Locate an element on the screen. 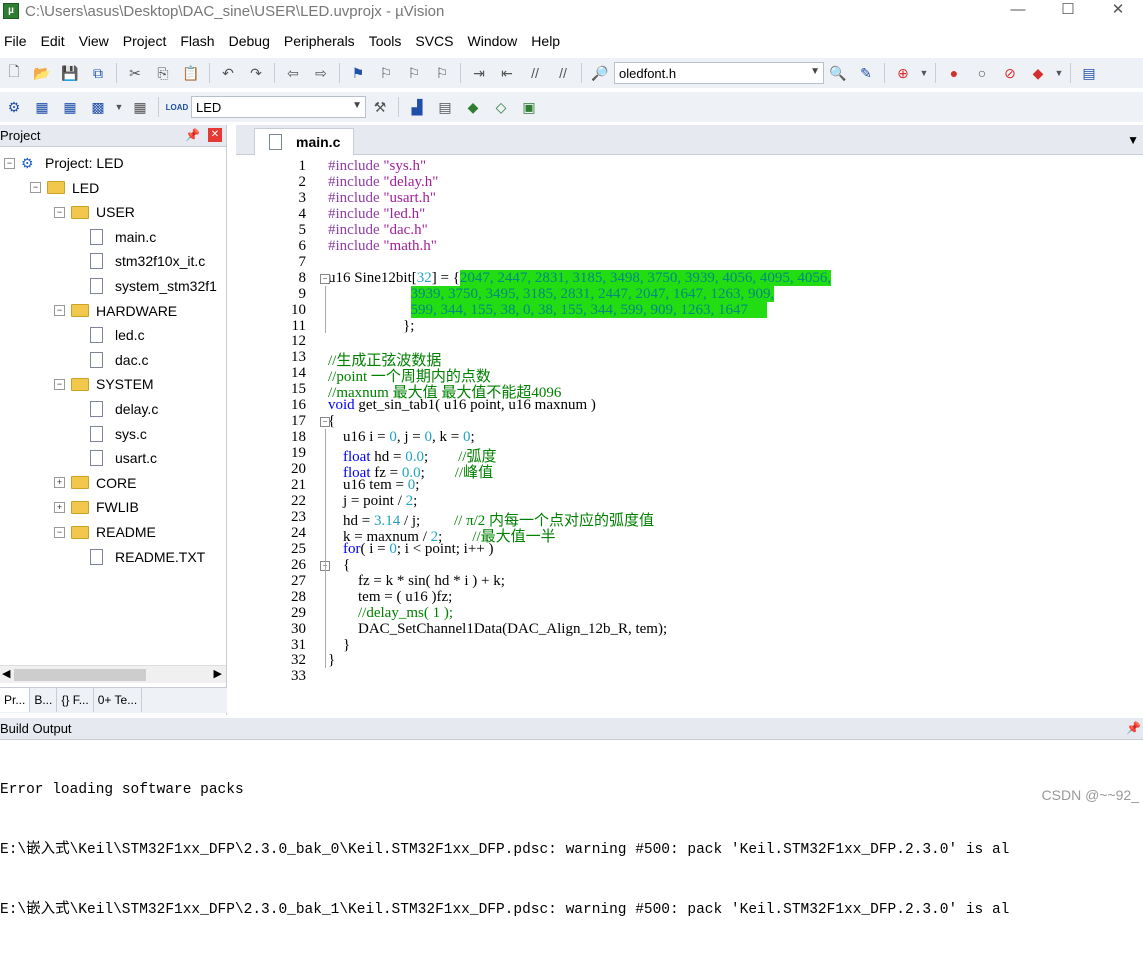 The height and width of the screenshot is (960, 1143). scroll-right-icon: ▶ is located at coordinates (218, 673).